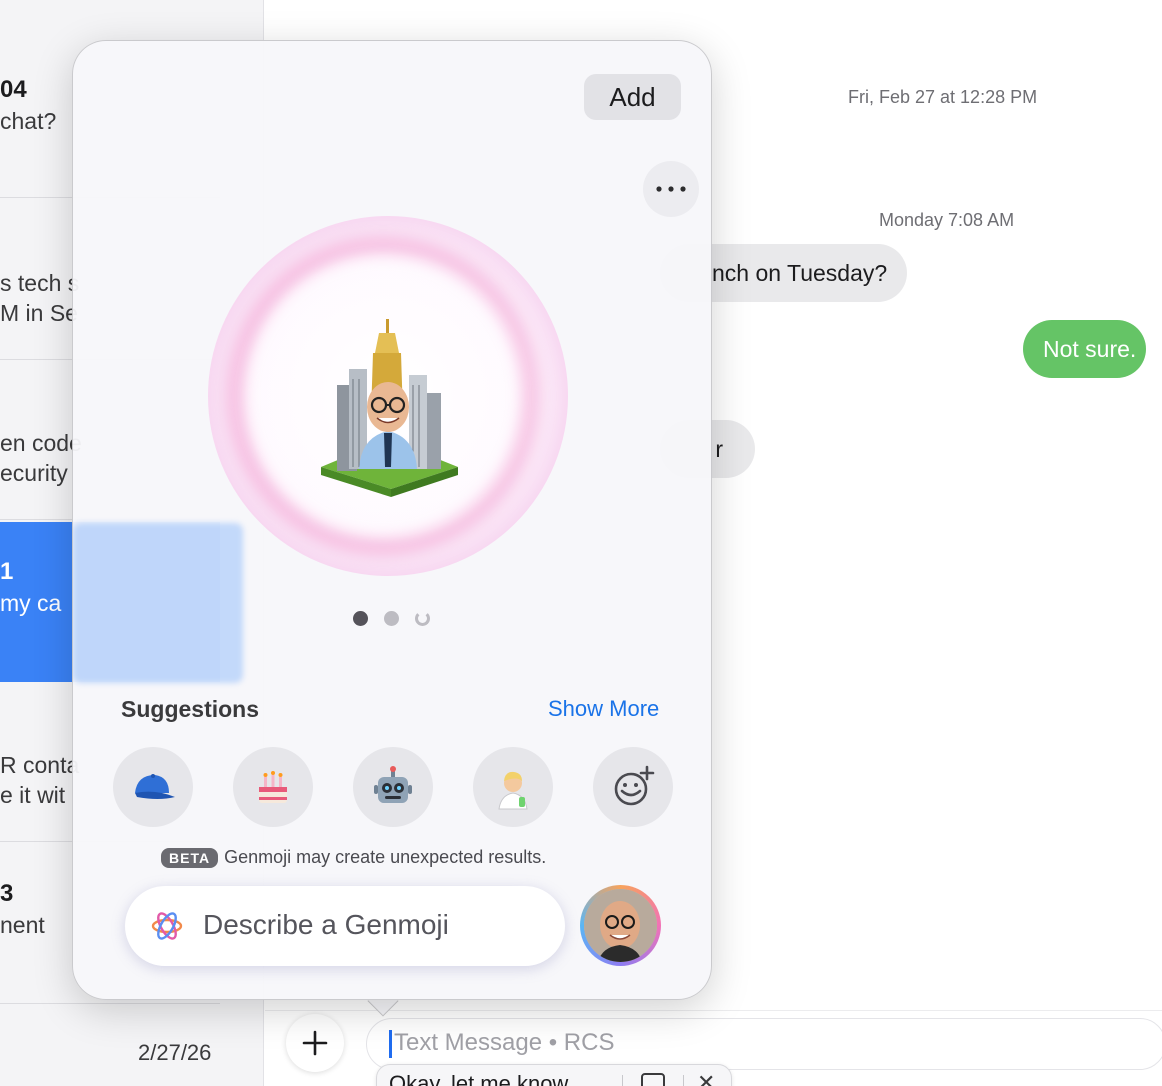 The image size is (1162, 1086). I want to click on person-avatar-button, so click(620, 925).